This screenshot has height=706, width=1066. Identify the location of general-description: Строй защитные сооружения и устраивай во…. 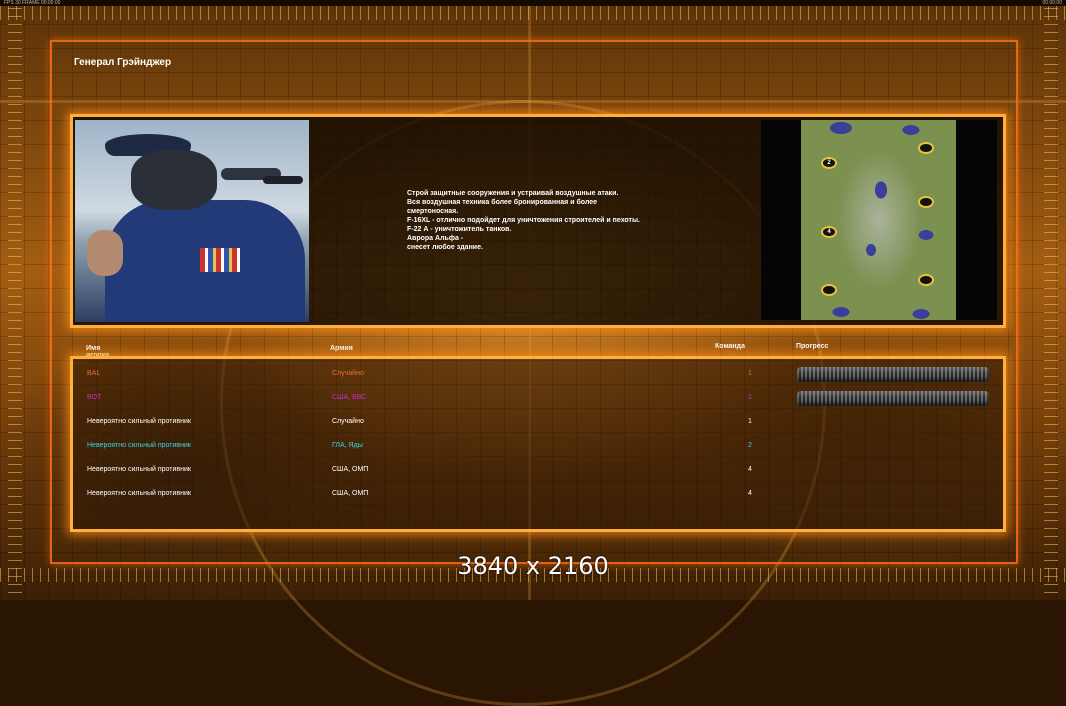
(542, 220).